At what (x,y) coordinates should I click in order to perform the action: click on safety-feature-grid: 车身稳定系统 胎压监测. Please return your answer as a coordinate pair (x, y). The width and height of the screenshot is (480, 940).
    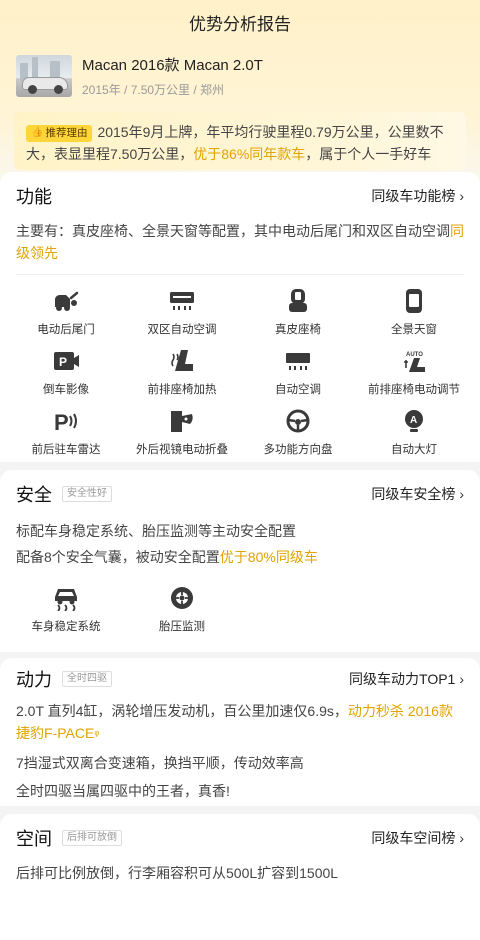
    Looking at the image, I should click on (240, 607).